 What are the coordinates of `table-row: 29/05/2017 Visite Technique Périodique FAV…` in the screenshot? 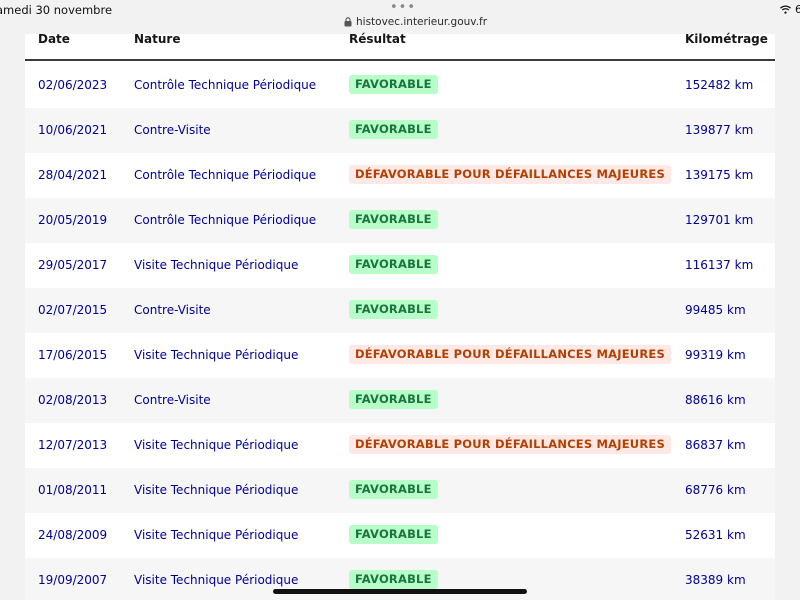 It's located at (400, 265).